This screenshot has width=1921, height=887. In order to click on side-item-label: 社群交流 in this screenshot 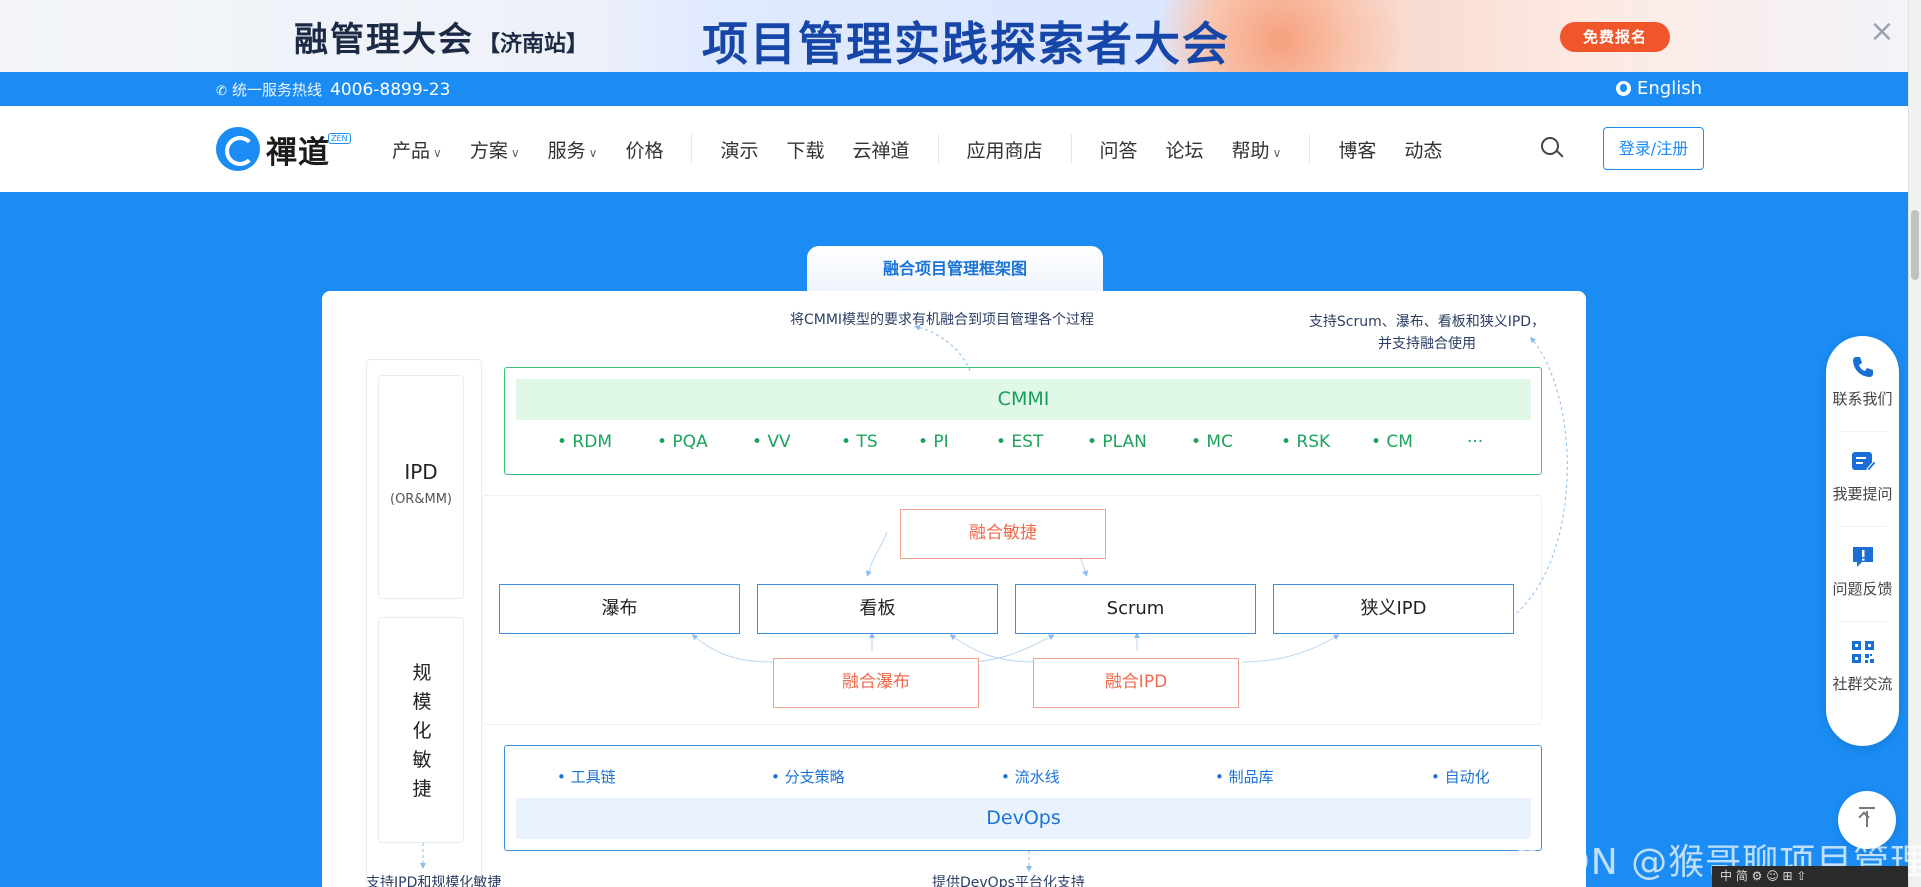, I will do `click(1862, 684)`.